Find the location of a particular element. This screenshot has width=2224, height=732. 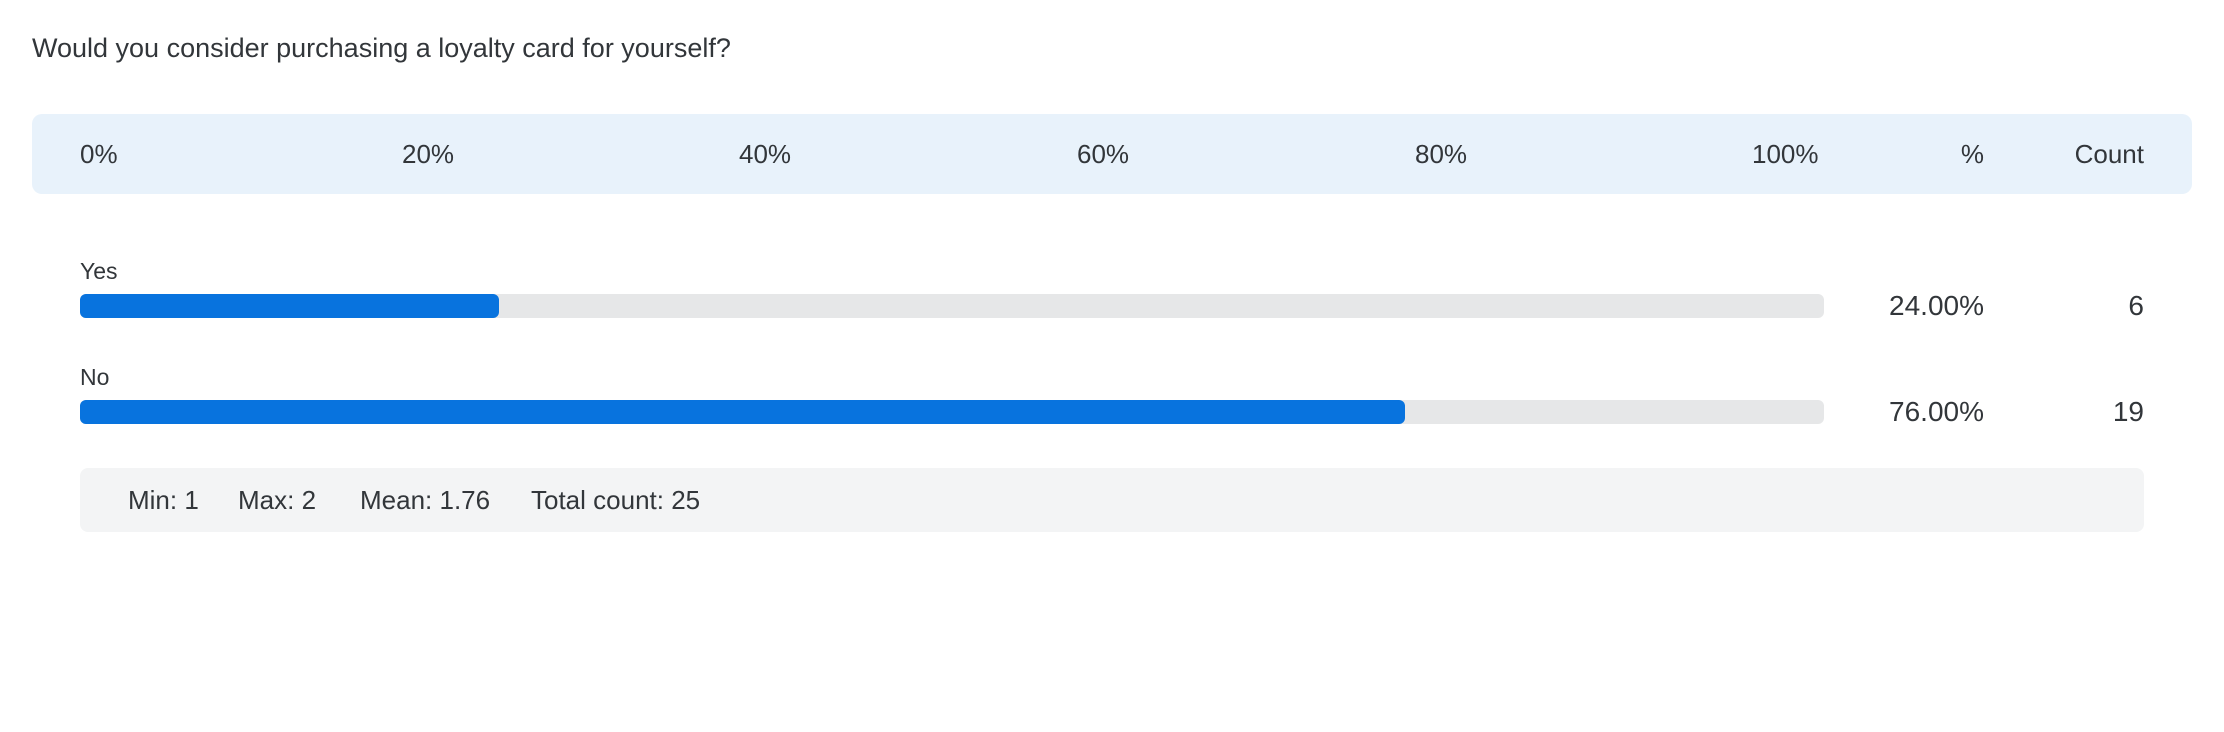

bar-count-value: 6 is located at coordinates (2136, 305).